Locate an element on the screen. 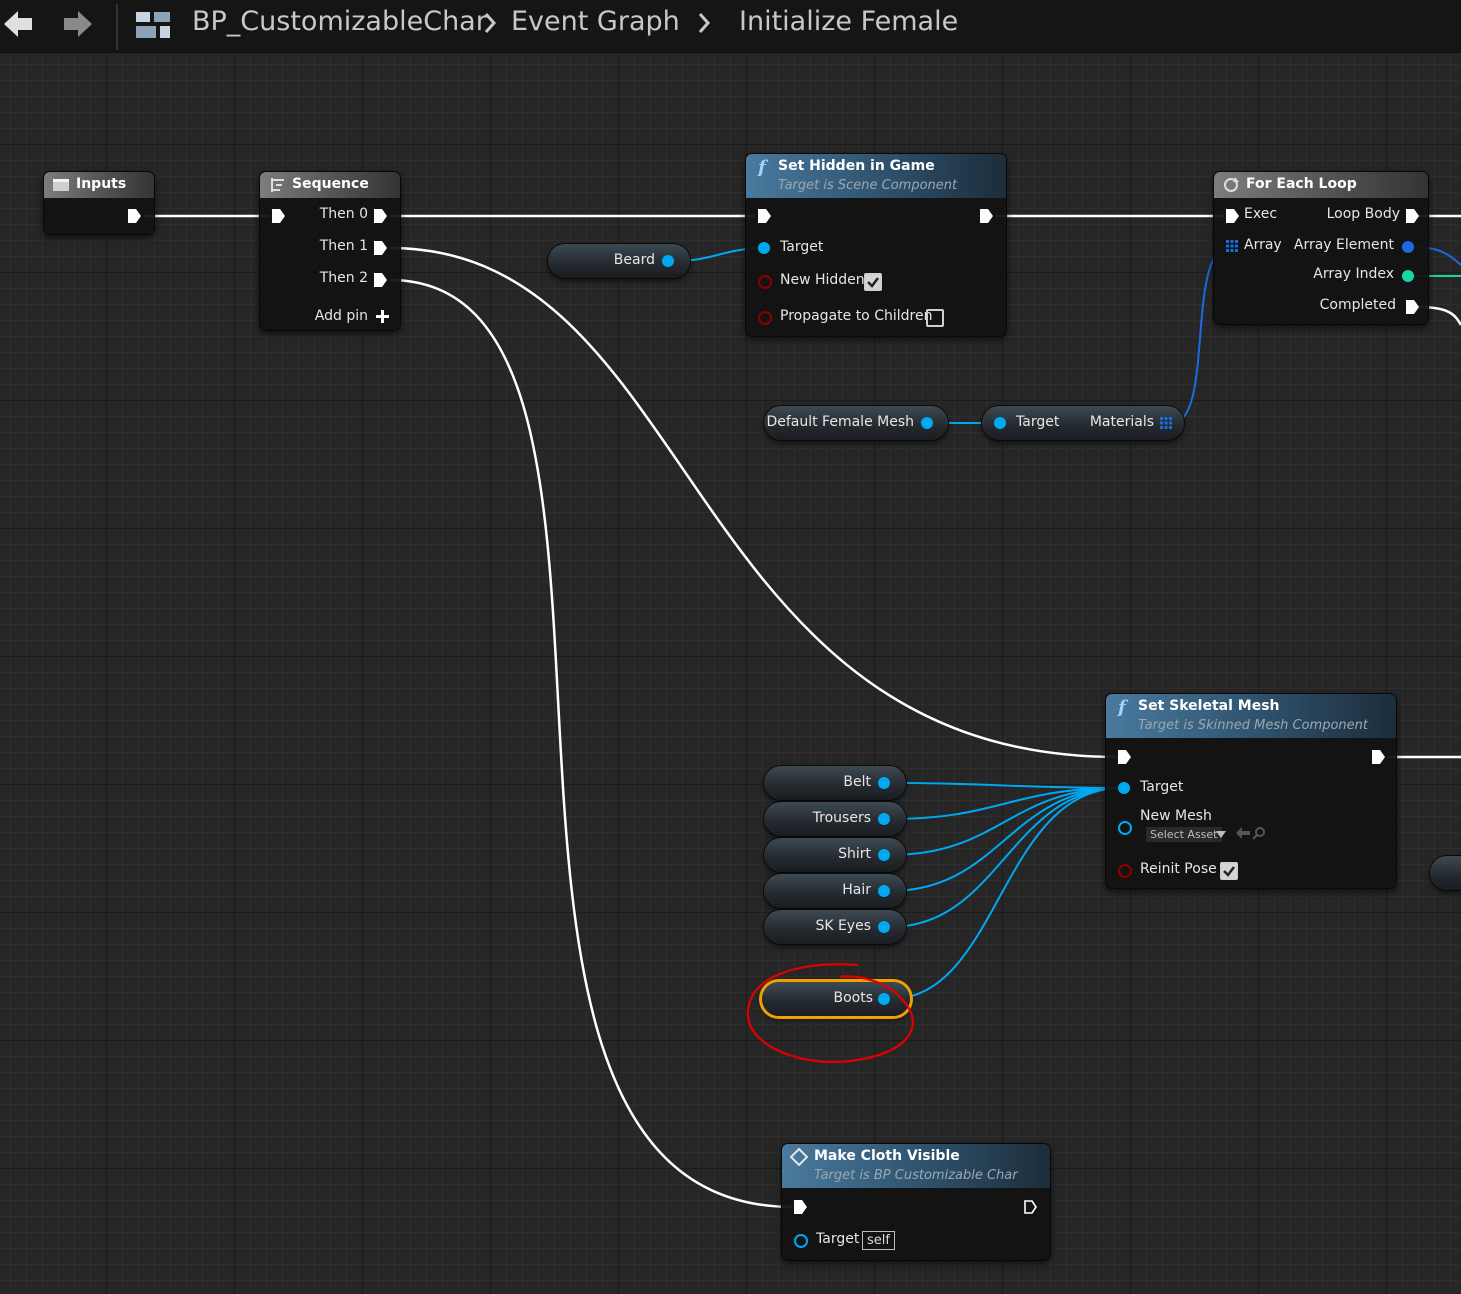  array-element-pin is located at coordinates (1408, 247).